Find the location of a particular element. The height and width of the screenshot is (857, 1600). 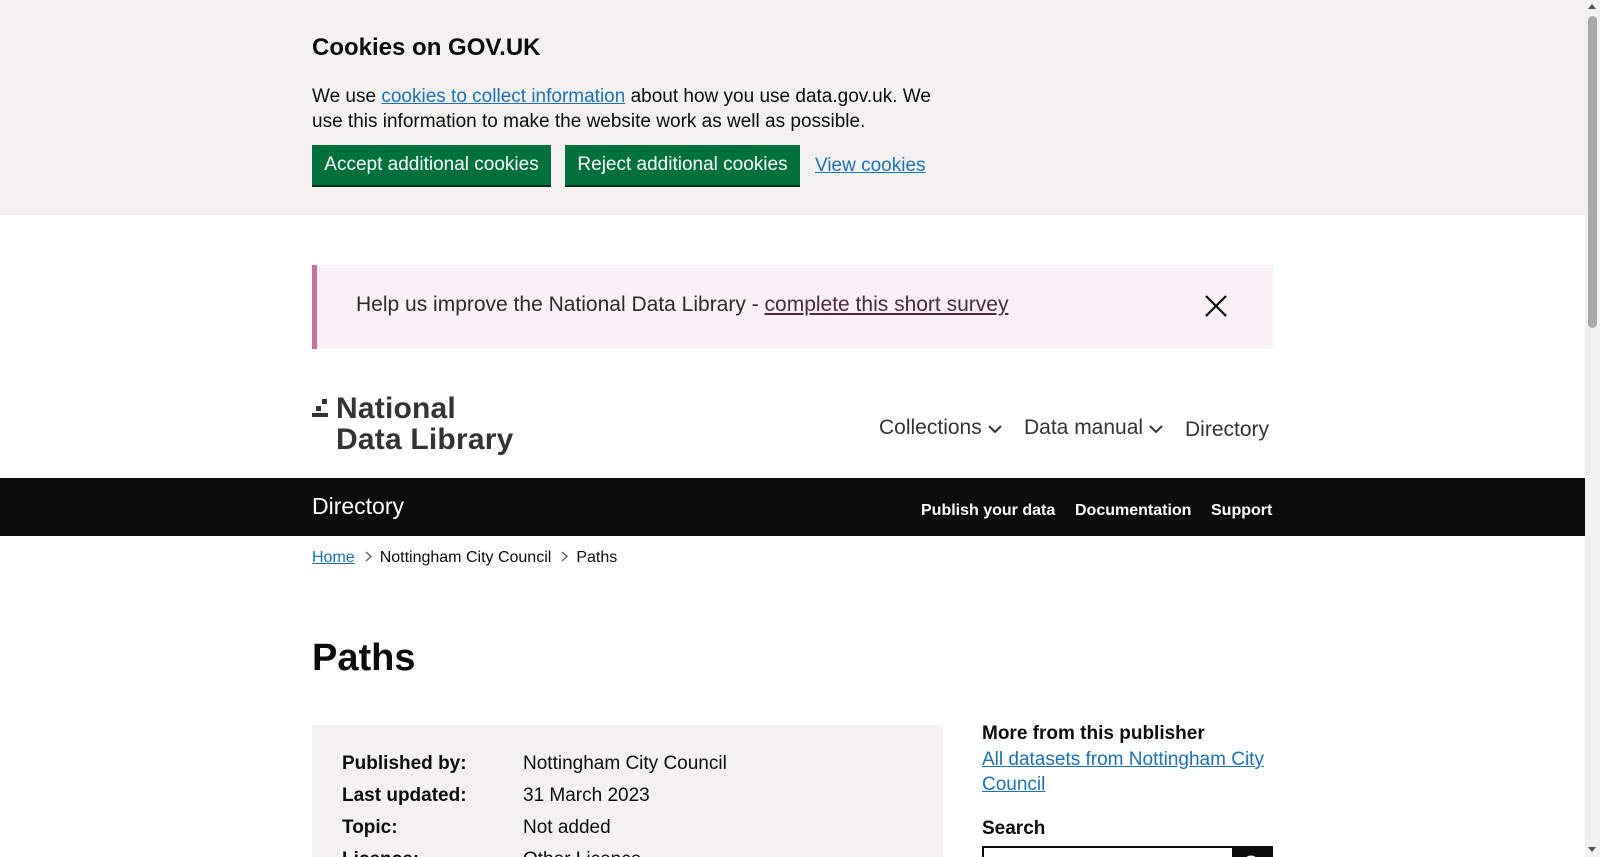

scroll-down-arrow-icon is located at coordinates (1592, 849).